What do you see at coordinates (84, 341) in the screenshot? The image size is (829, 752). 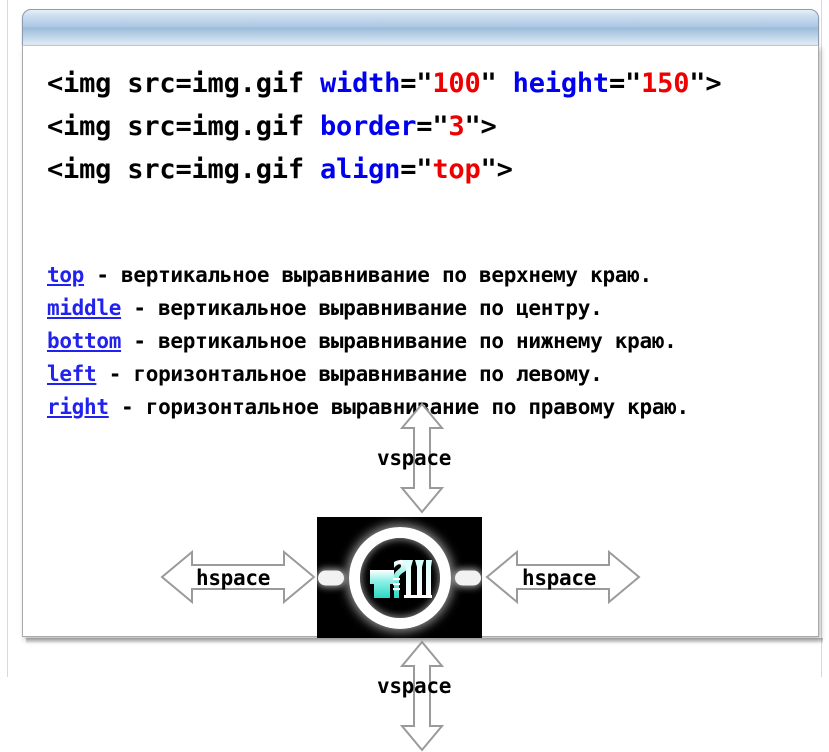 I see `align-keyword-bottom: bottom` at bounding box center [84, 341].